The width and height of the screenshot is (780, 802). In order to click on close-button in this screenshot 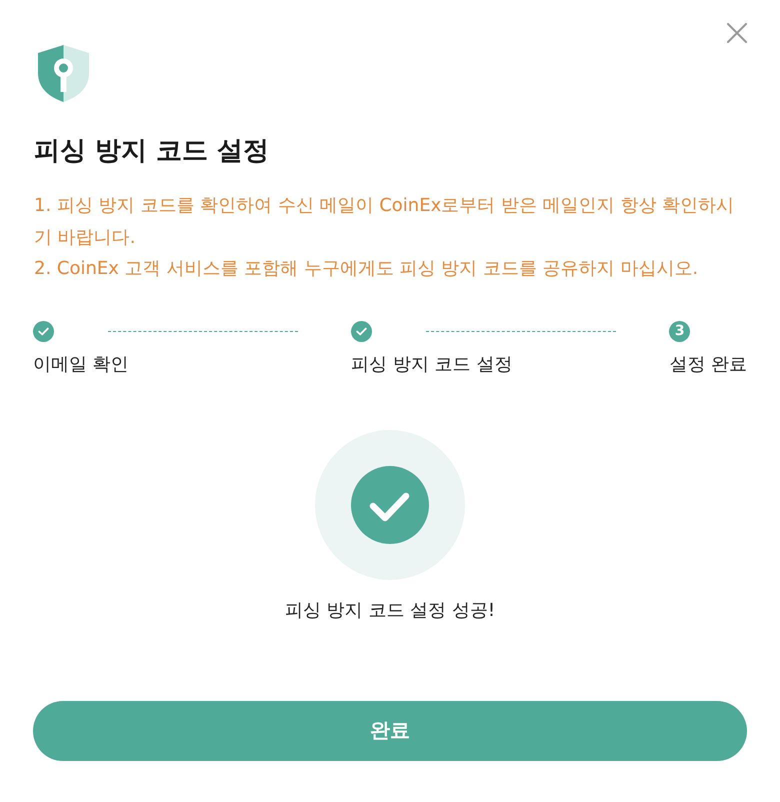, I will do `click(737, 33)`.